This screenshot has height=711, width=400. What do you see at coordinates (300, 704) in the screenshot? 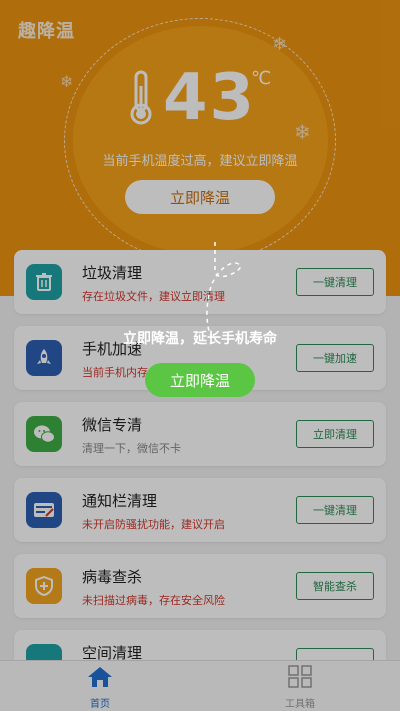
I see `tab-tools-label: 工具箱` at bounding box center [300, 704].